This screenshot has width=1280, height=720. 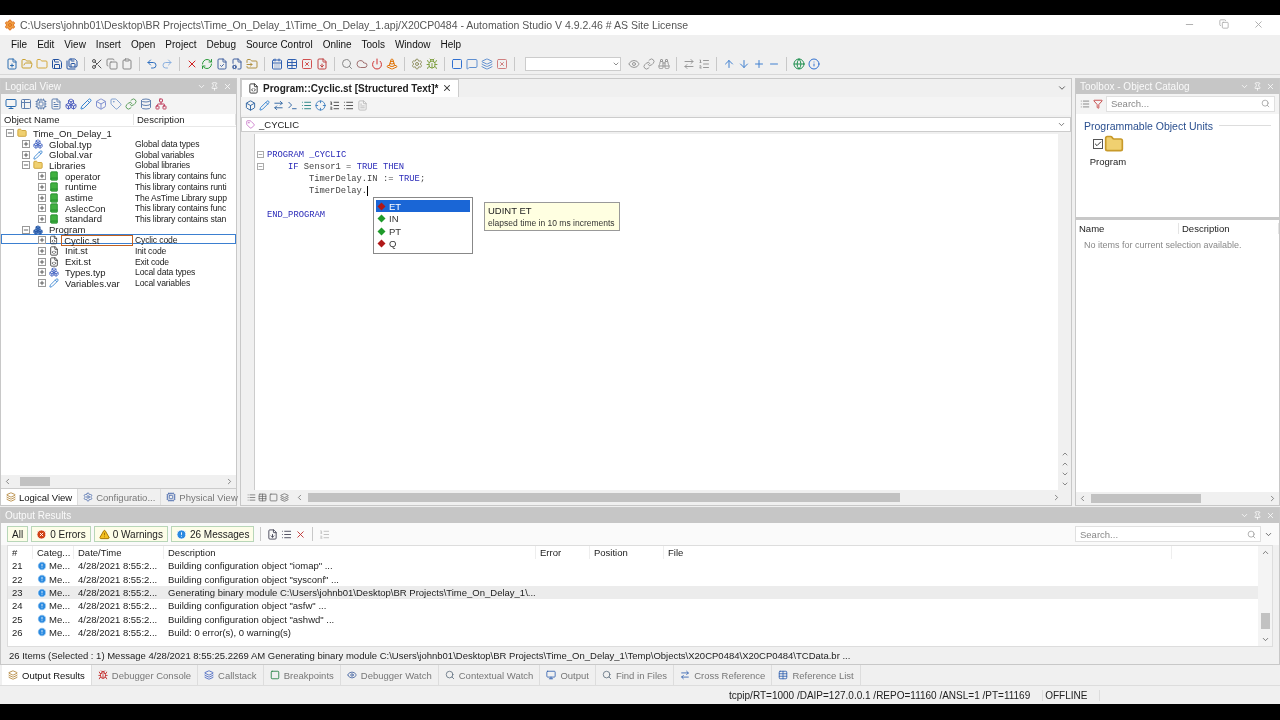 What do you see at coordinates (252, 64) in the screenshot?
I see `folder-import-icon` at bounding box center [252, 64].